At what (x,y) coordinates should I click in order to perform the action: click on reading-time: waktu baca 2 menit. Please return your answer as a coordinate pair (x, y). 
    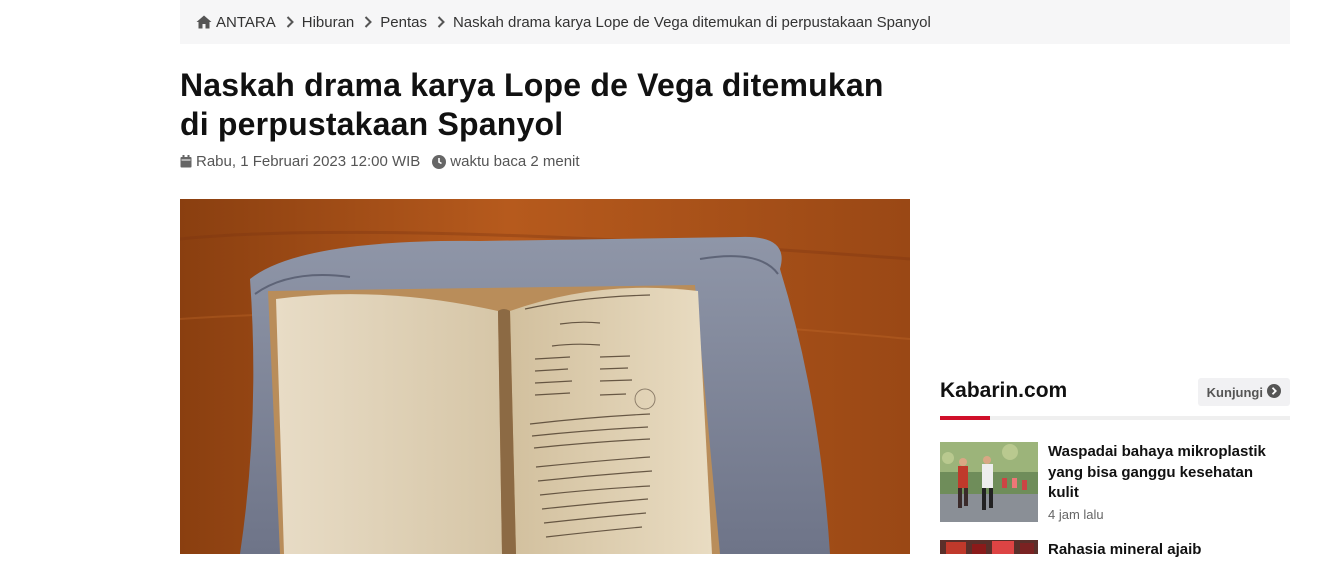
    Looking at the image, I should click on (506, 161).